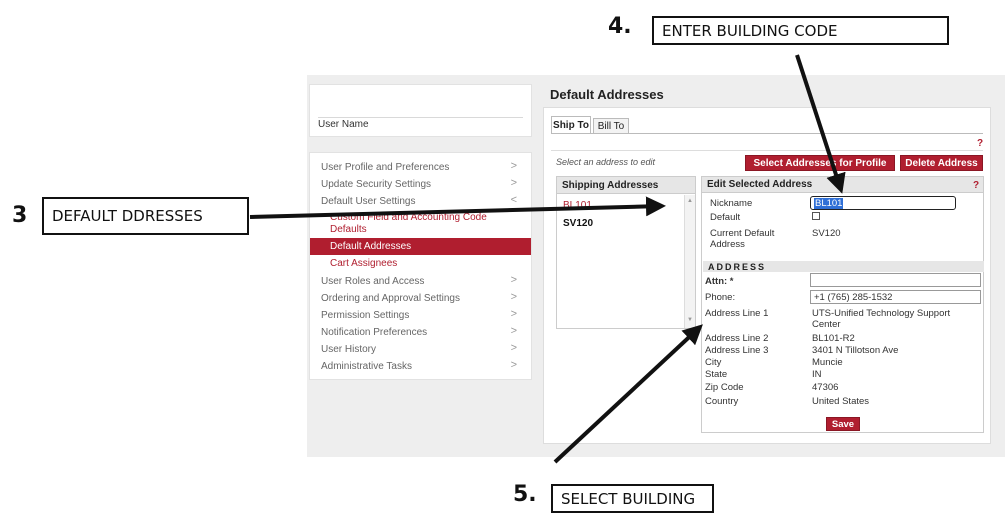 This screenshot has width=1005, height=516. What do you see at coordinates (895, 280) in the screenshot?
I see `attn-input` at bounding box center [895, 280].